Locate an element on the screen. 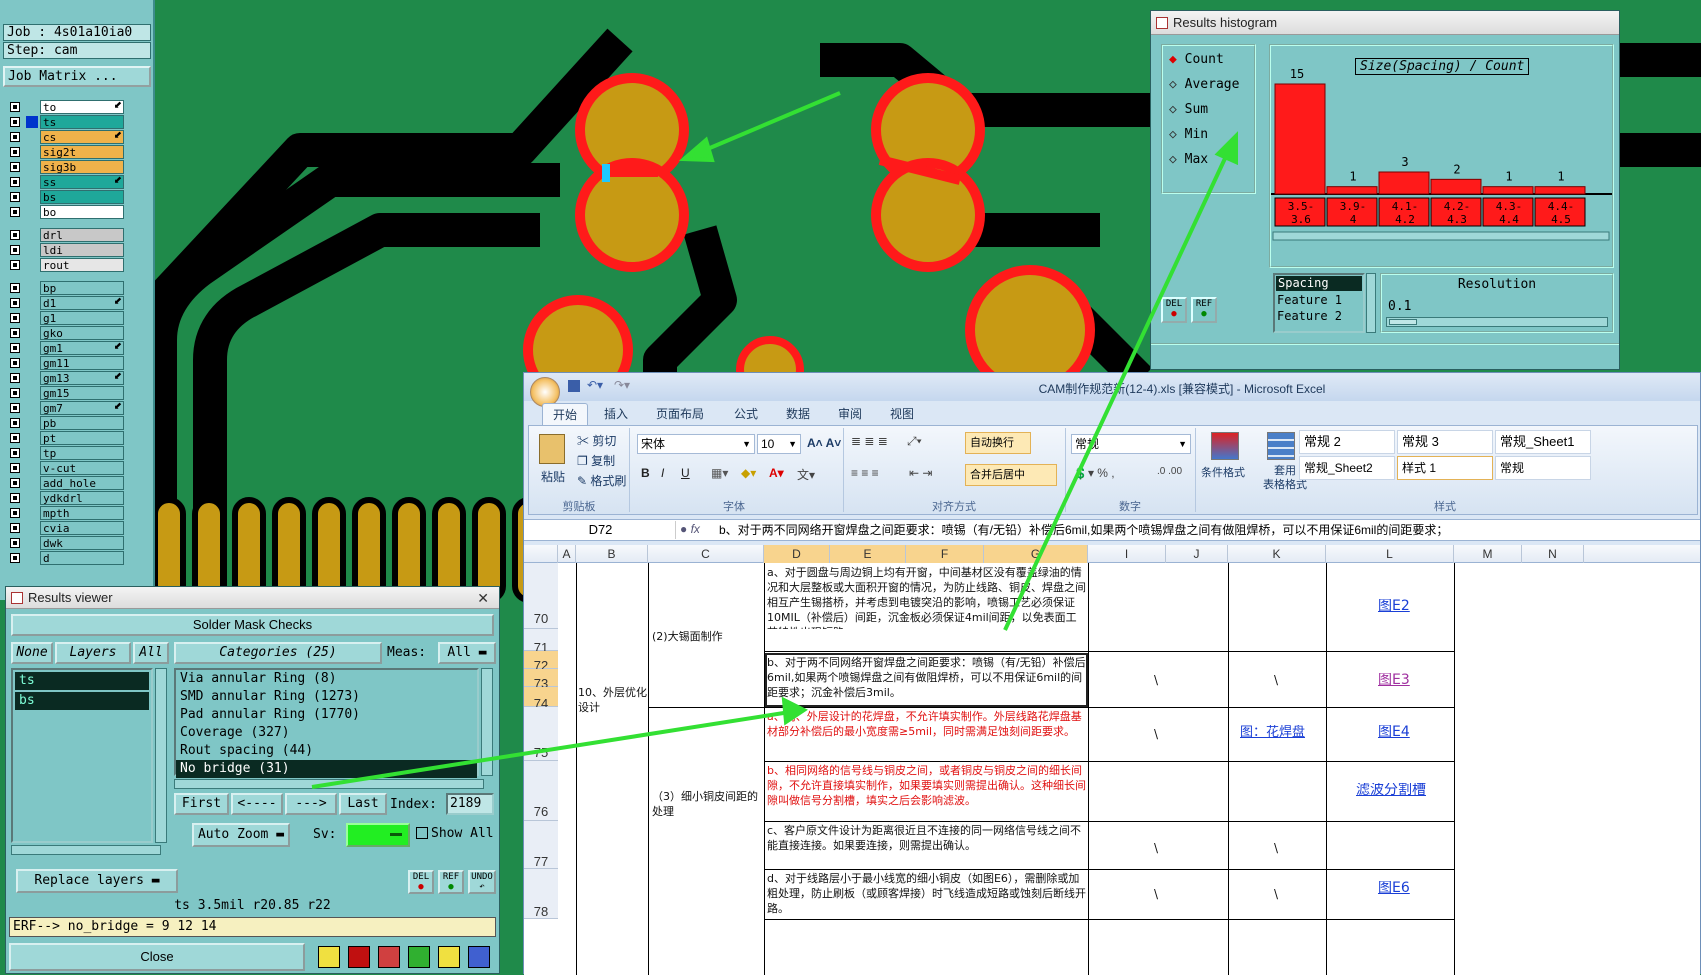  underline-icon: U is located at coordinates (685, 473).